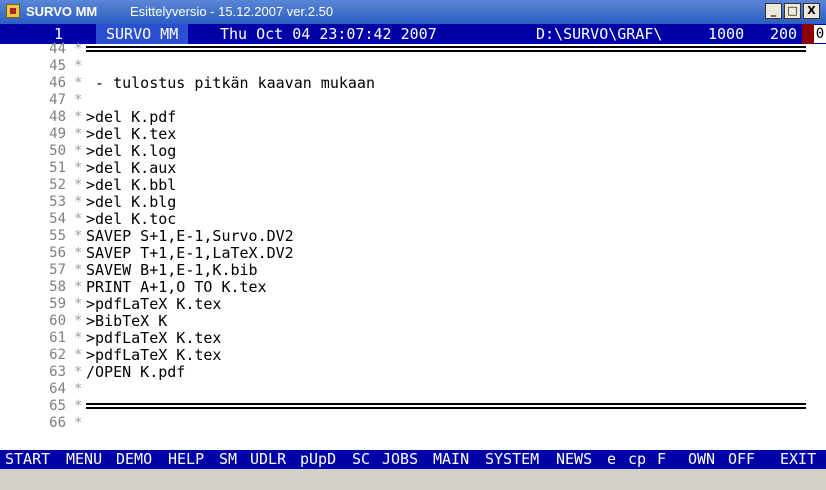 The image size is (826, 490). I want to click on fkey-menu: MENU, so click(84, 459).